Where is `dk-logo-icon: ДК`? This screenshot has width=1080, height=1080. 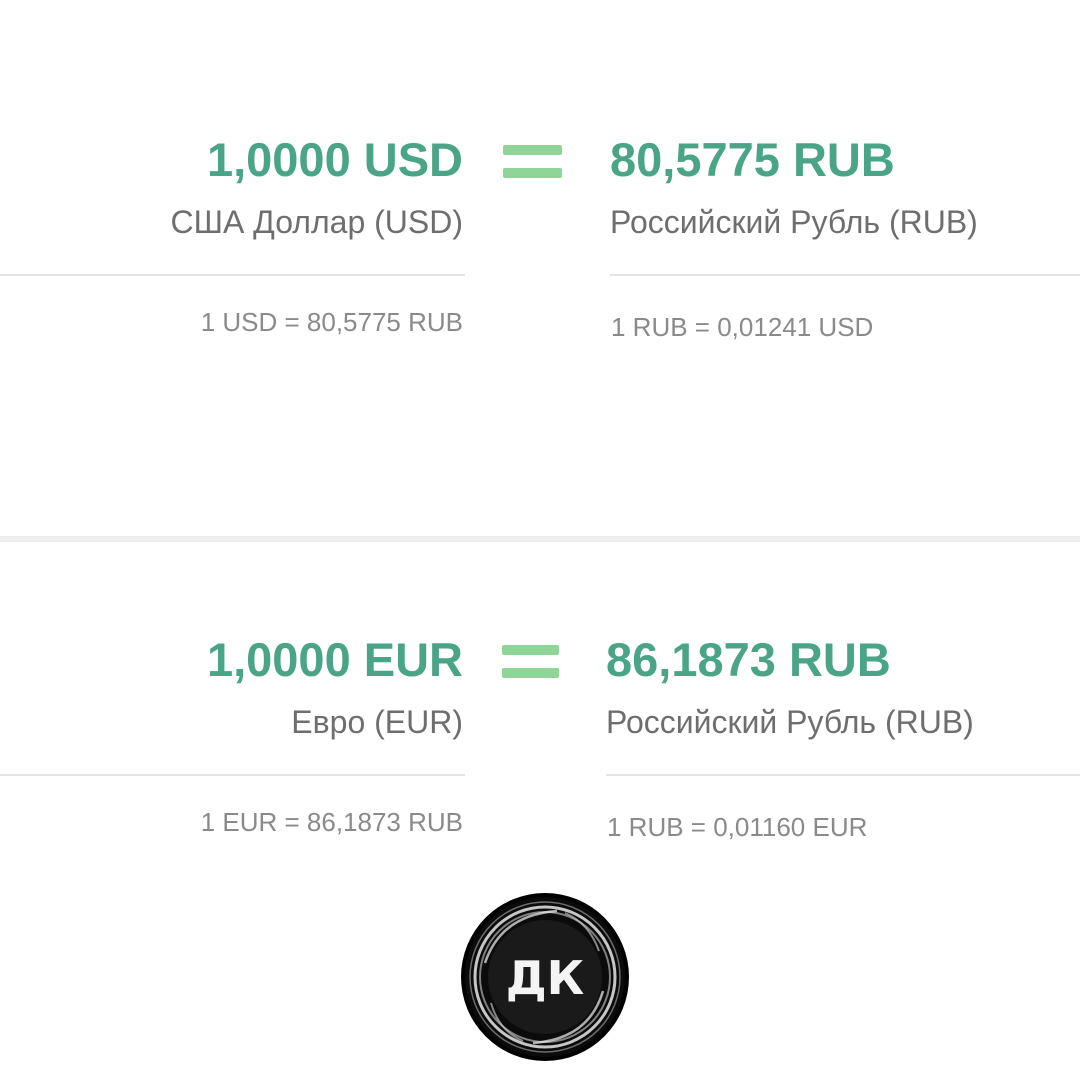
dk-logo-icon: ДК is located at coordinates (545, 977).